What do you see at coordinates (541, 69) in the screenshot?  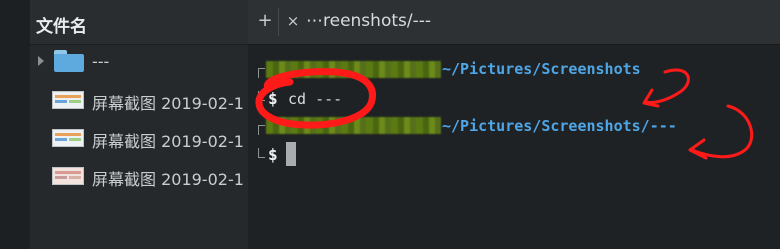 I see `prompt-path: ~/Pictures/Screenshots` at bounding box center [541, 69].